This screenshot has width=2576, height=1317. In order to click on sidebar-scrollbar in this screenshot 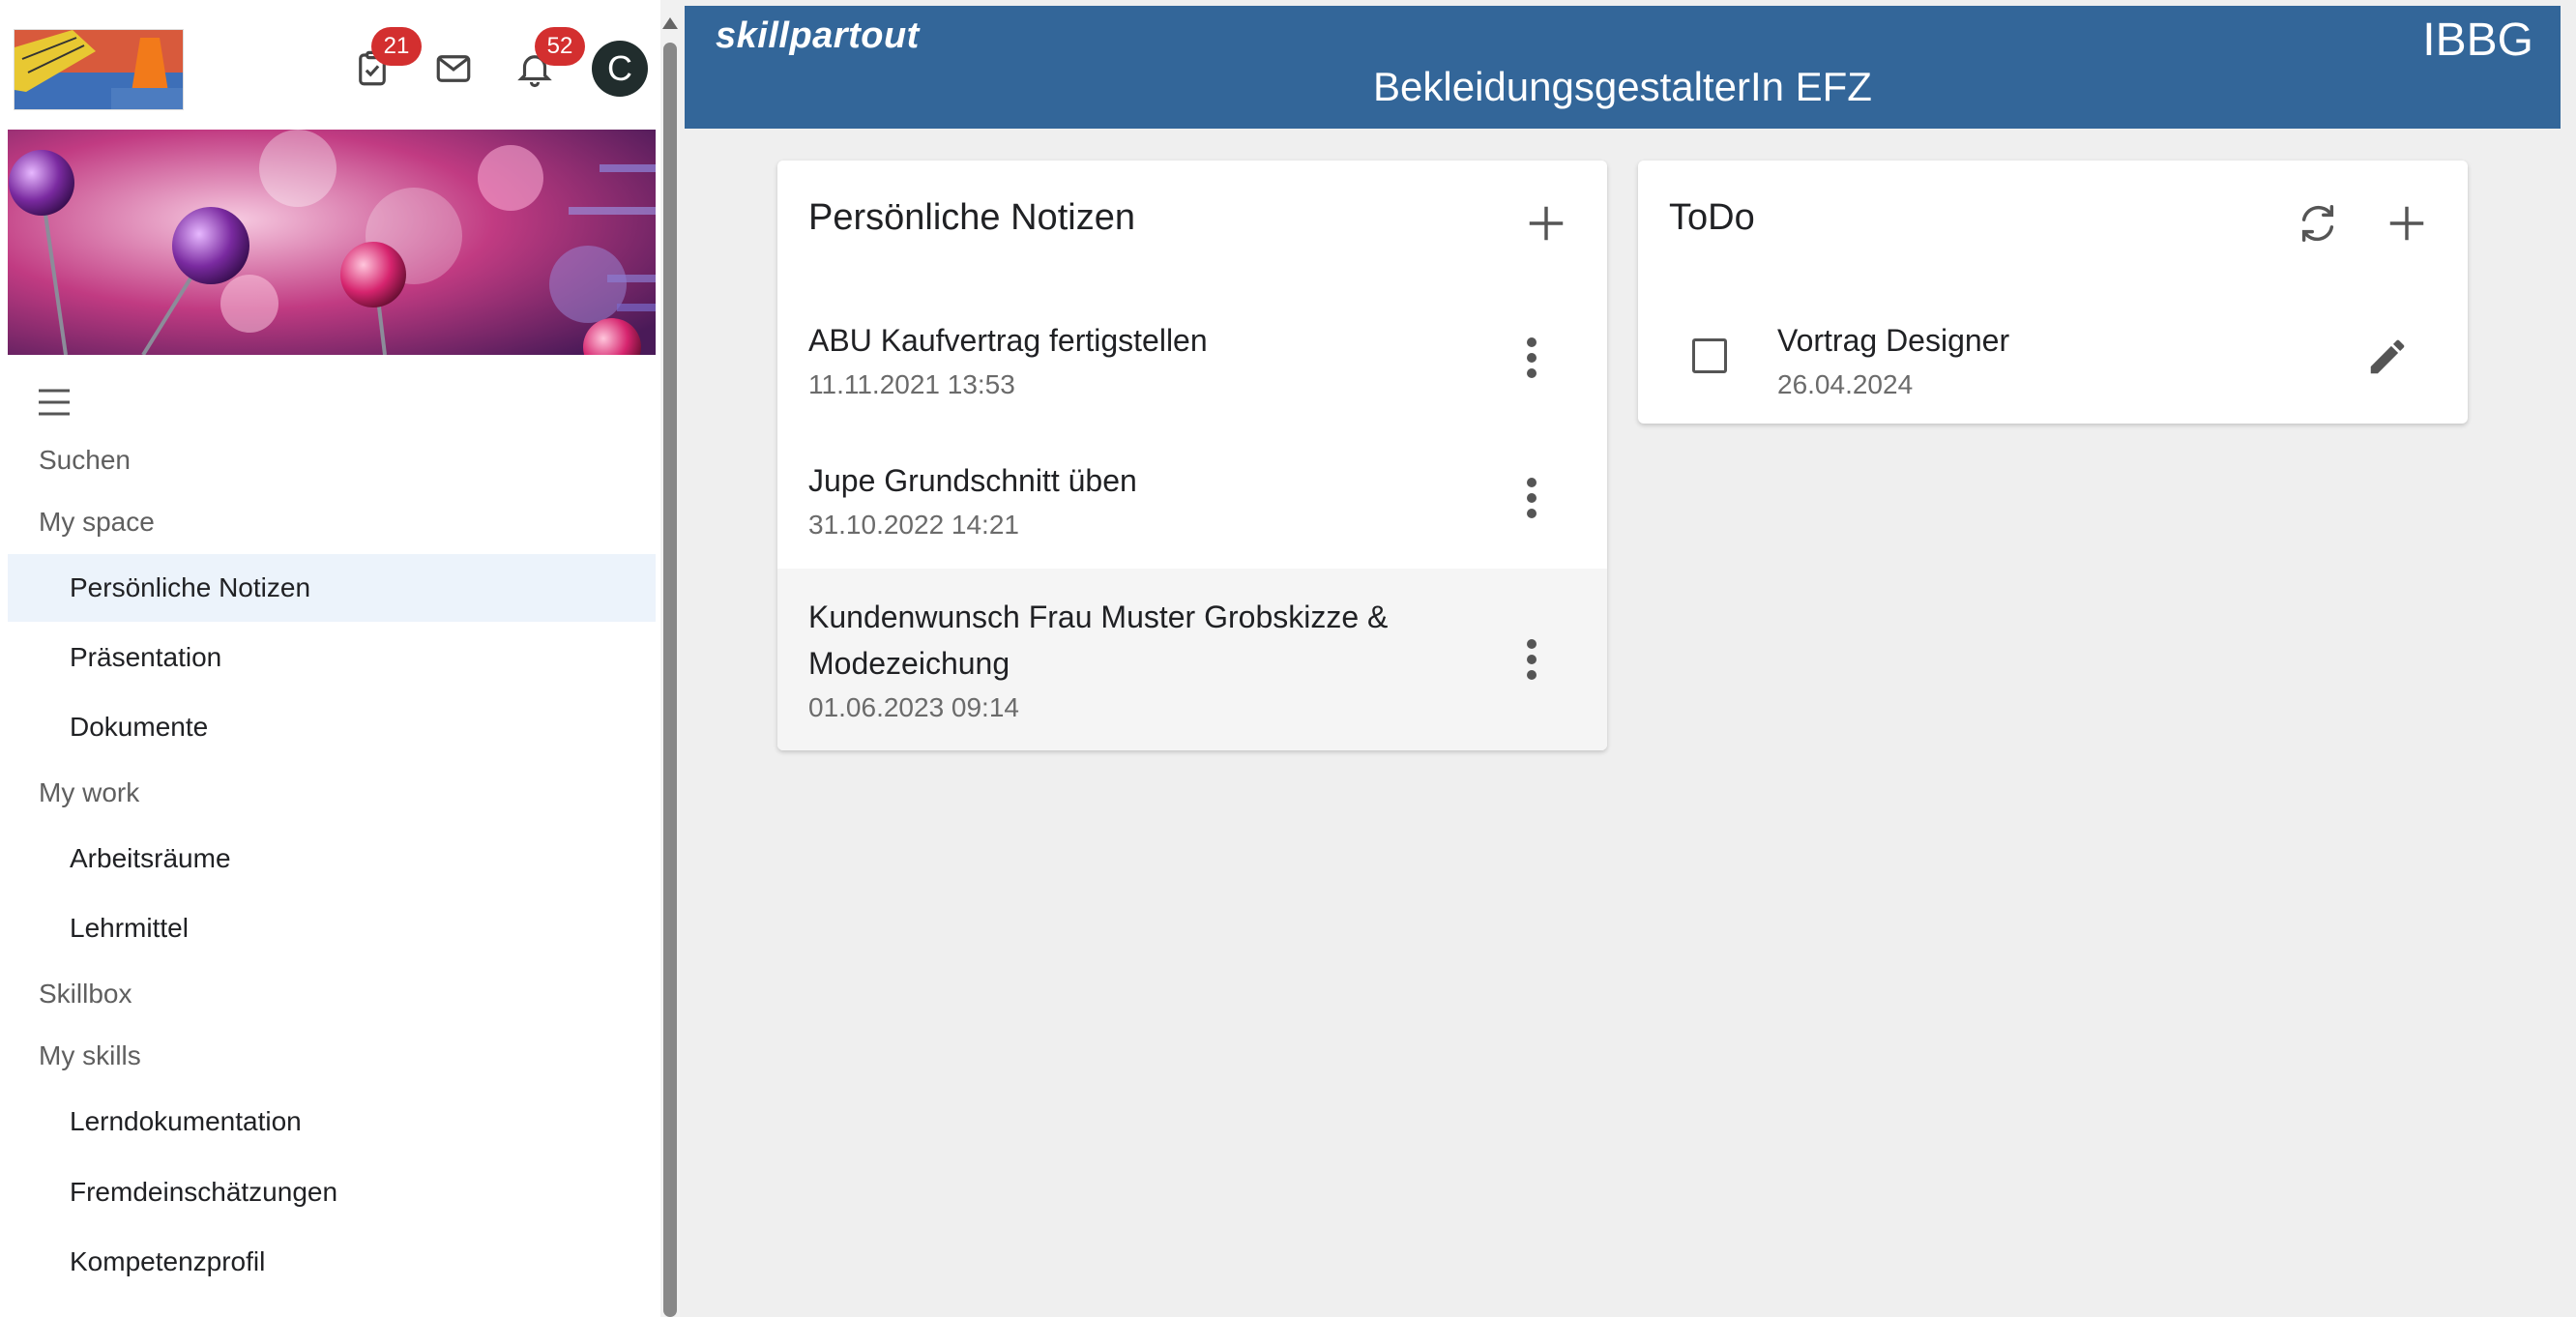, I will do `click(670, 658)`.